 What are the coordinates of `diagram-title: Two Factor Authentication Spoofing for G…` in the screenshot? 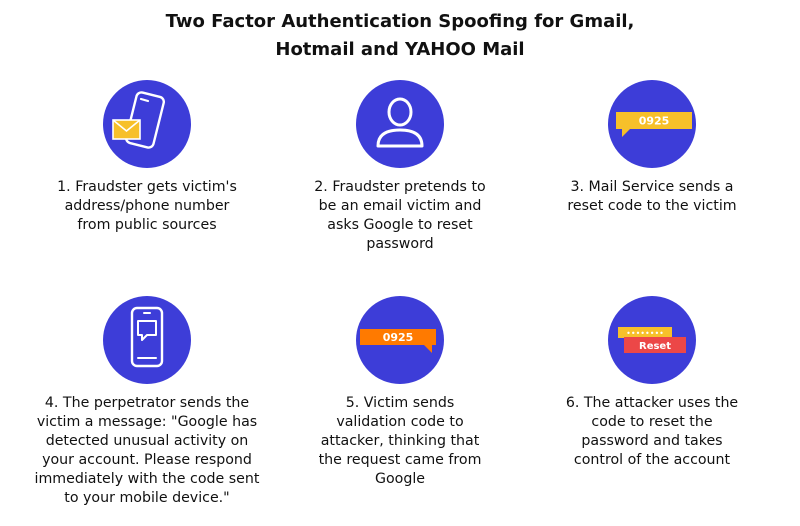 It's located at (400, 36).